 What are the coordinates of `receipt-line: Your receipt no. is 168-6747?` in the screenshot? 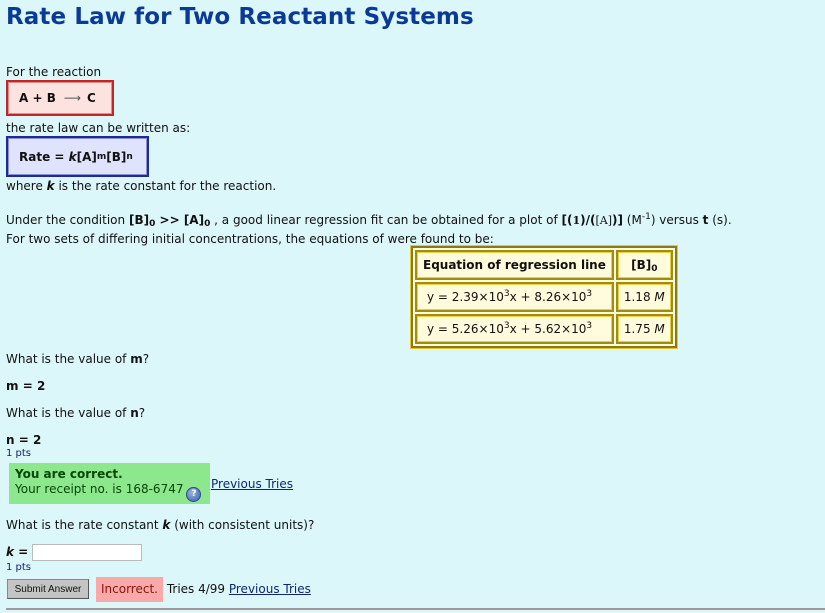 It's located at (109, 492).